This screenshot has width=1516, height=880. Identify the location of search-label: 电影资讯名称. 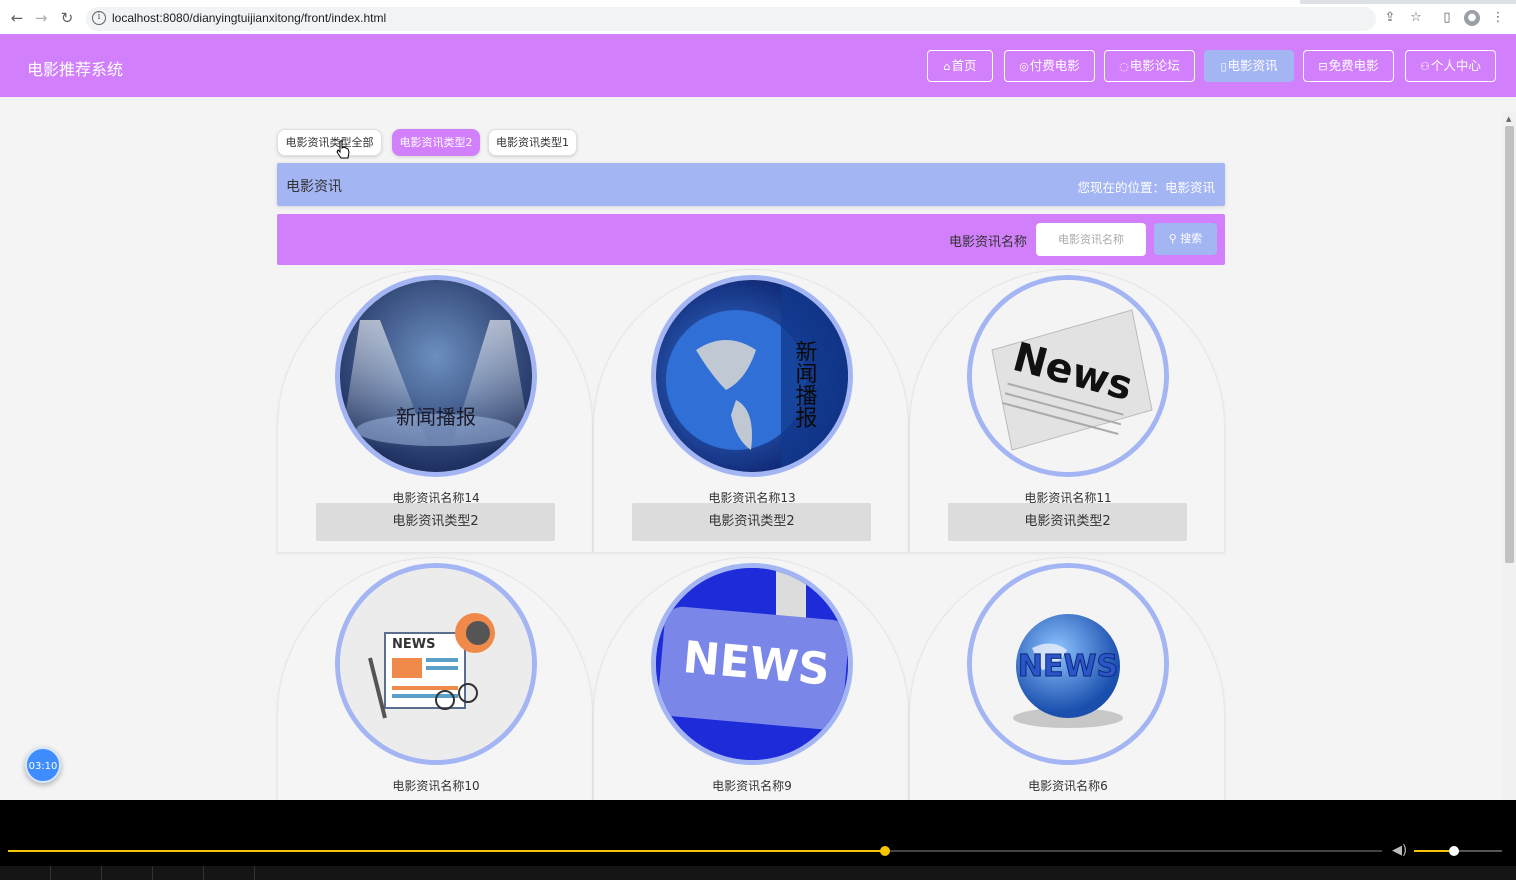
(987, 242).